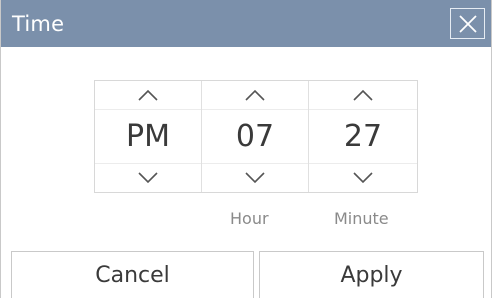  What do you see at coordinates (371, 274) in the screenshot?
I see `apply-button: Apply` at bounding box center [371, 274].